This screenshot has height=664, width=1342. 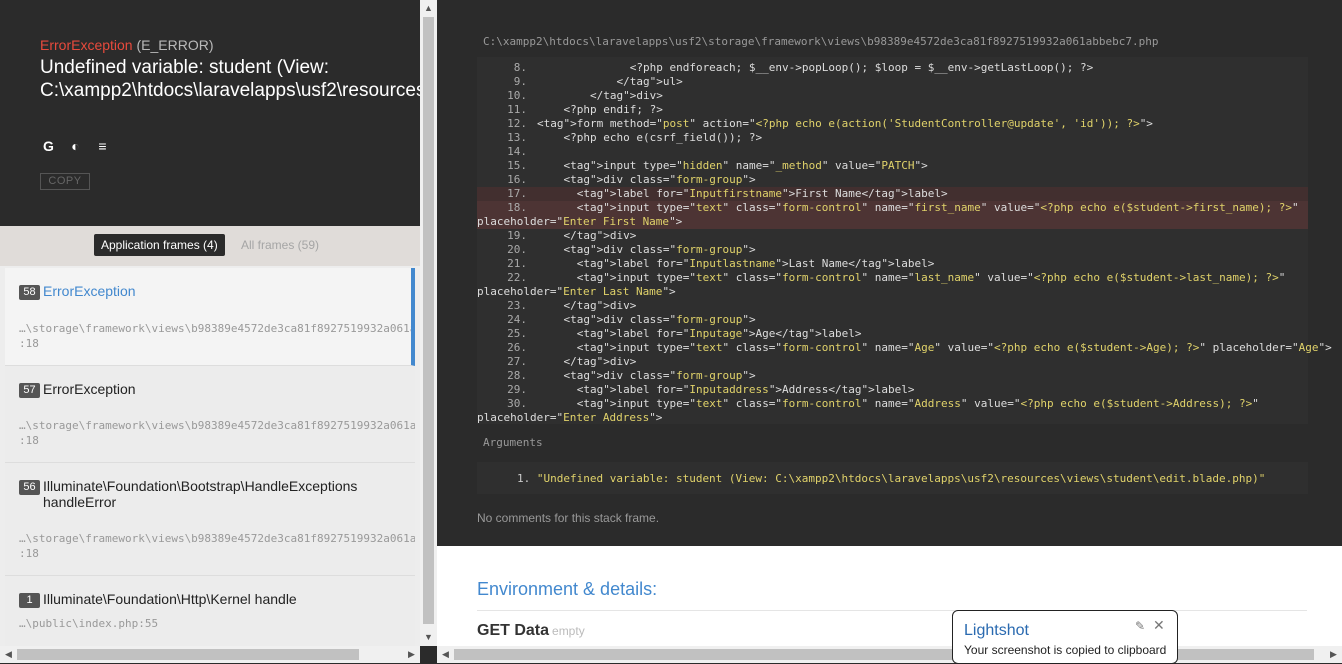 I want to click on code-text: </tag">ul>, so click(x=610, y=81).